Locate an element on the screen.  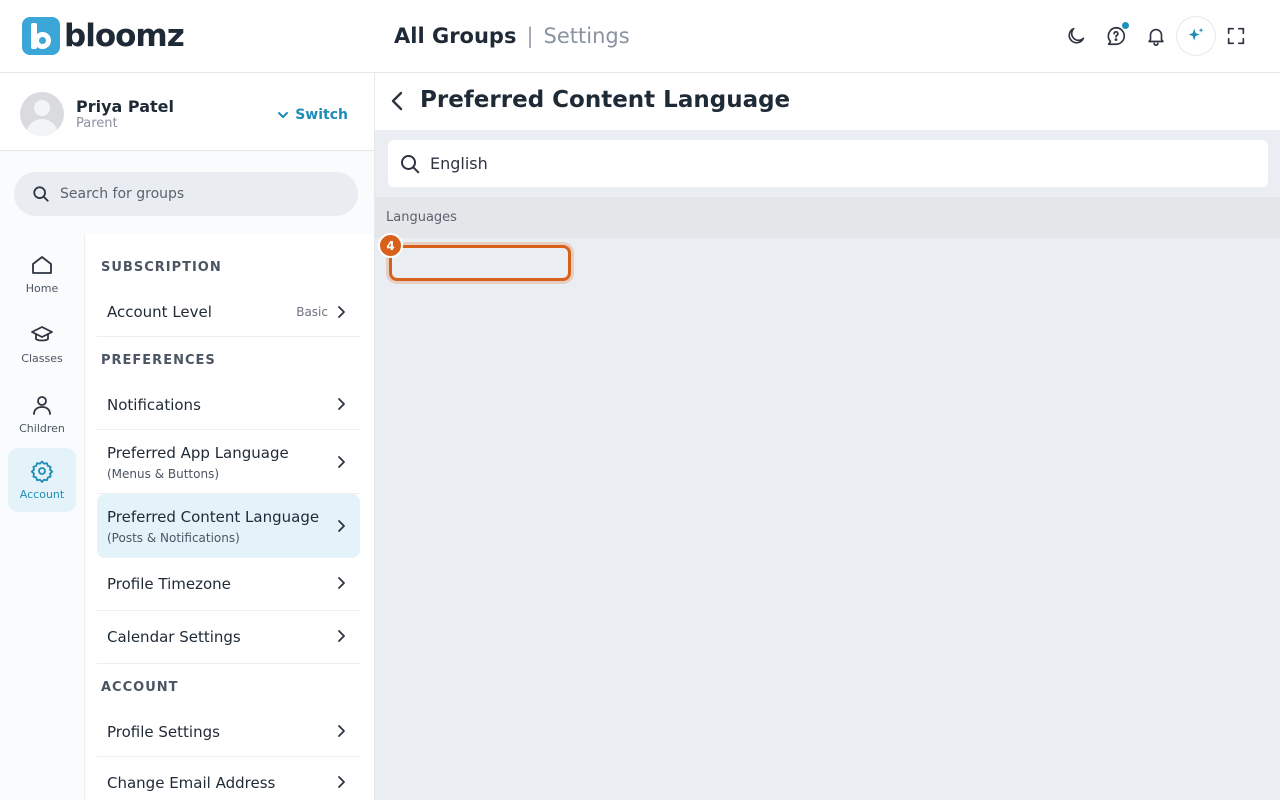
rail-label-home: Home is located at coordinates (42, 288).